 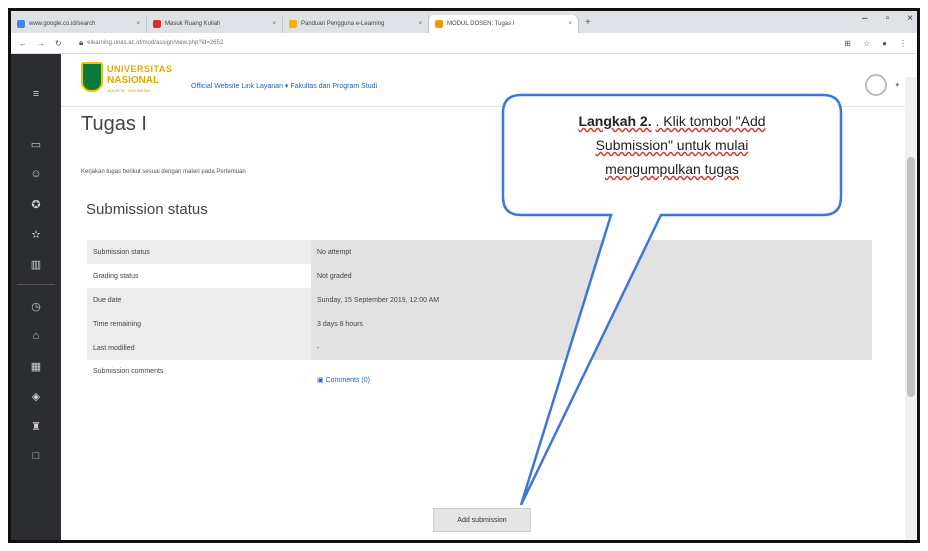 I want to click on hamburger-menu-icon: ≡, so click(x=36, y=94).